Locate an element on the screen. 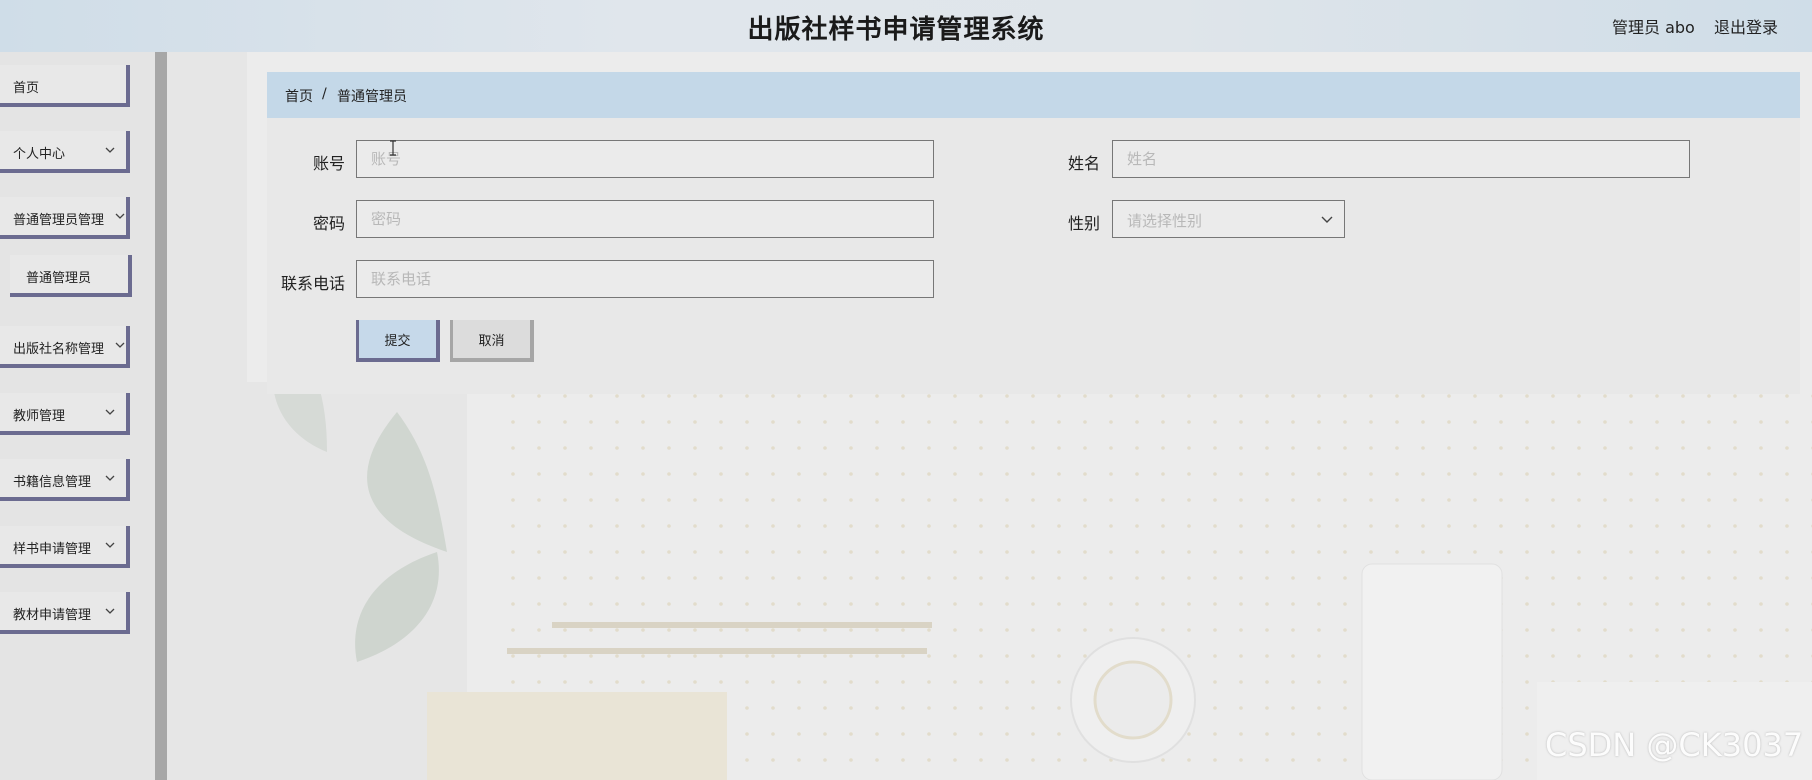 The image size is (1812, 780). sidebar-item-book-info-management: 书籍信息管理 is located at coordinates (65, 480).